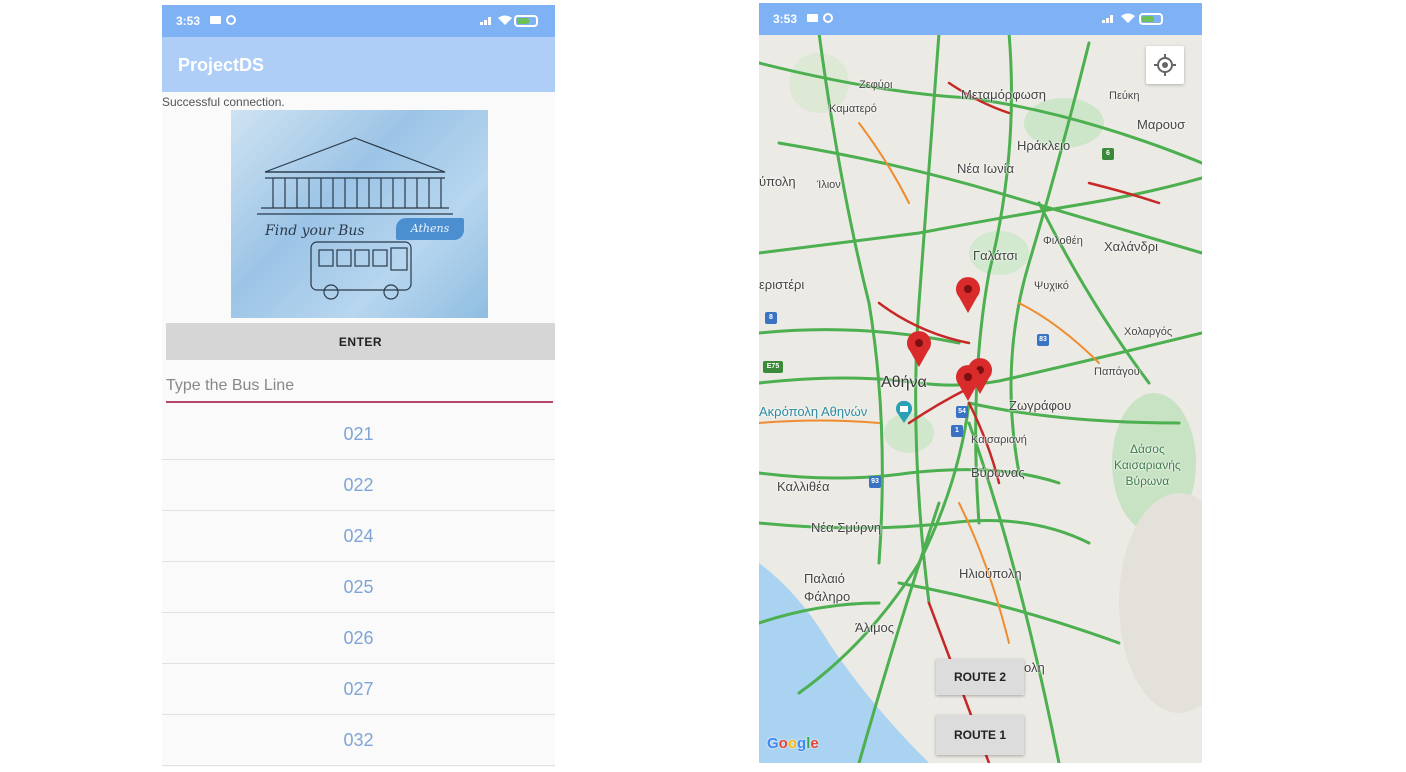  I want to click on map-label: Χαλάνδρι, so click(1131, 246).